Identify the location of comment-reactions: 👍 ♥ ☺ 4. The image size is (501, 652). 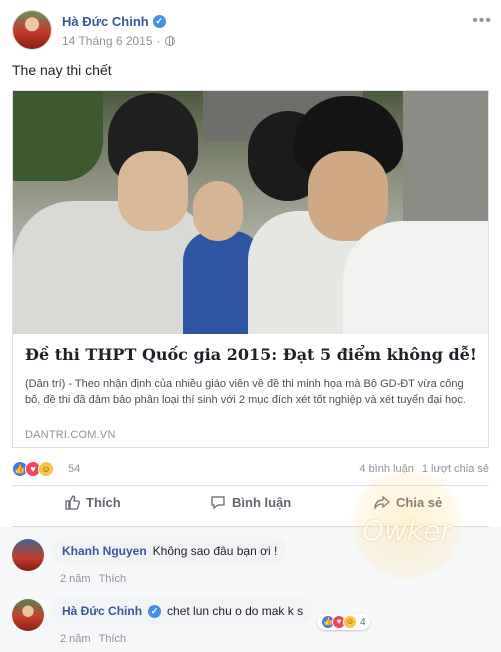
(343, 622).